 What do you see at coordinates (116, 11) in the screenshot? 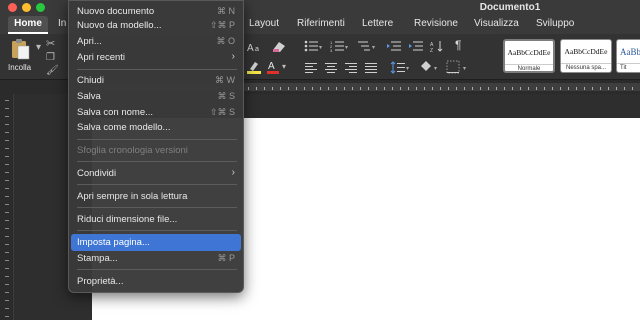
I see `menu-item-label: Nuovo documento` at bounding box center [116, 11].